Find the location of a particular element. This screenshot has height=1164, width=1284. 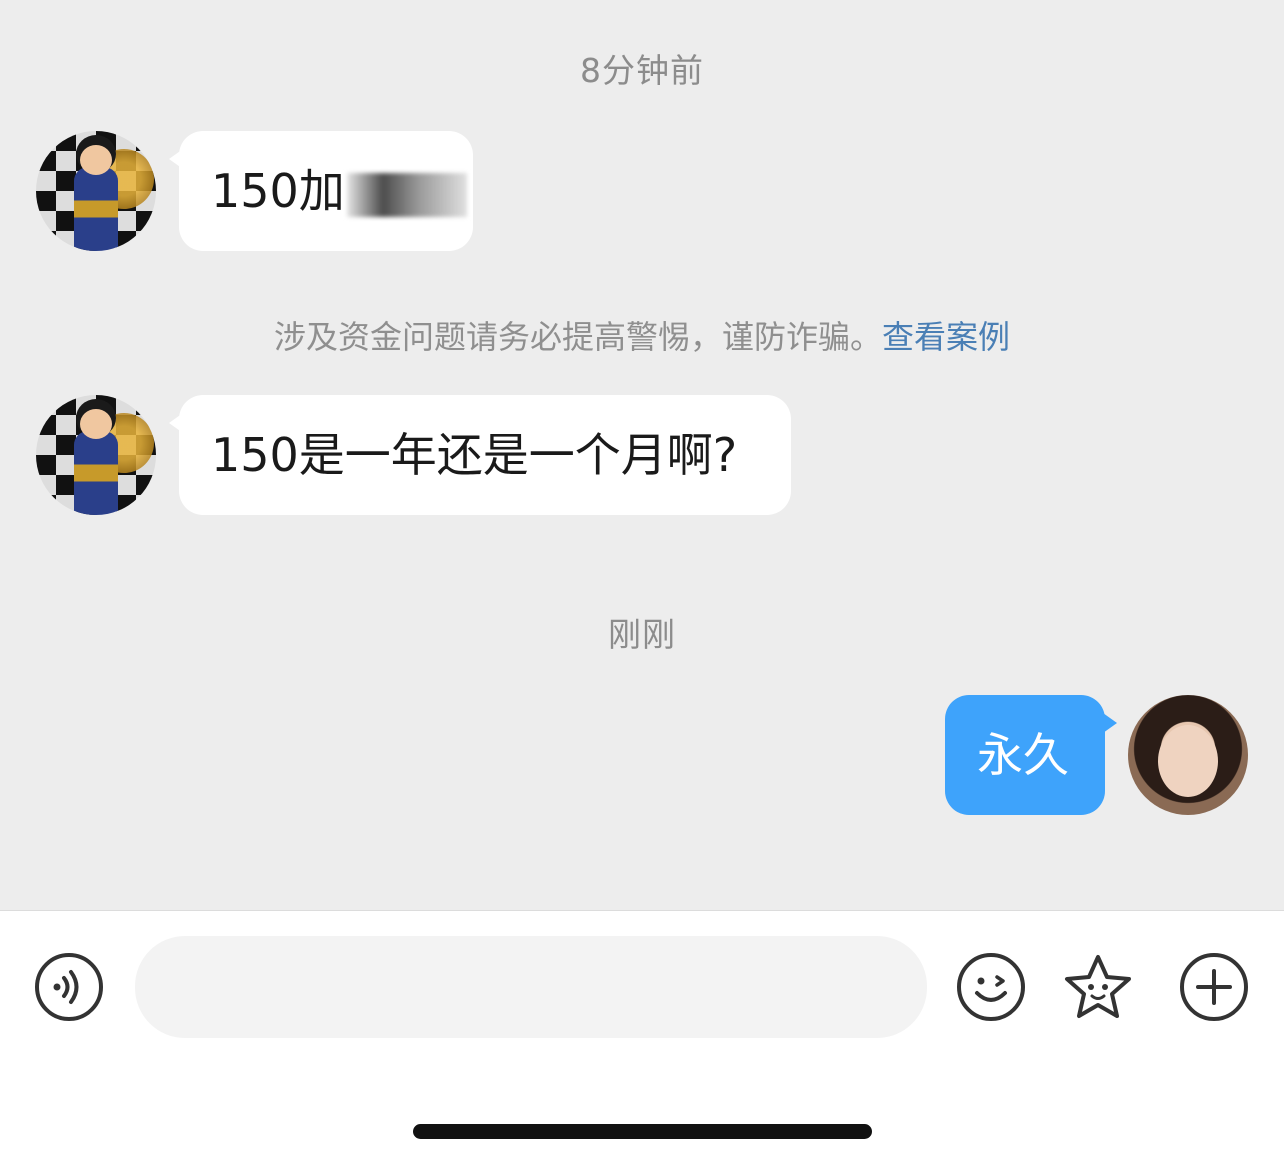

message-input is located at coordinates (531, 987).